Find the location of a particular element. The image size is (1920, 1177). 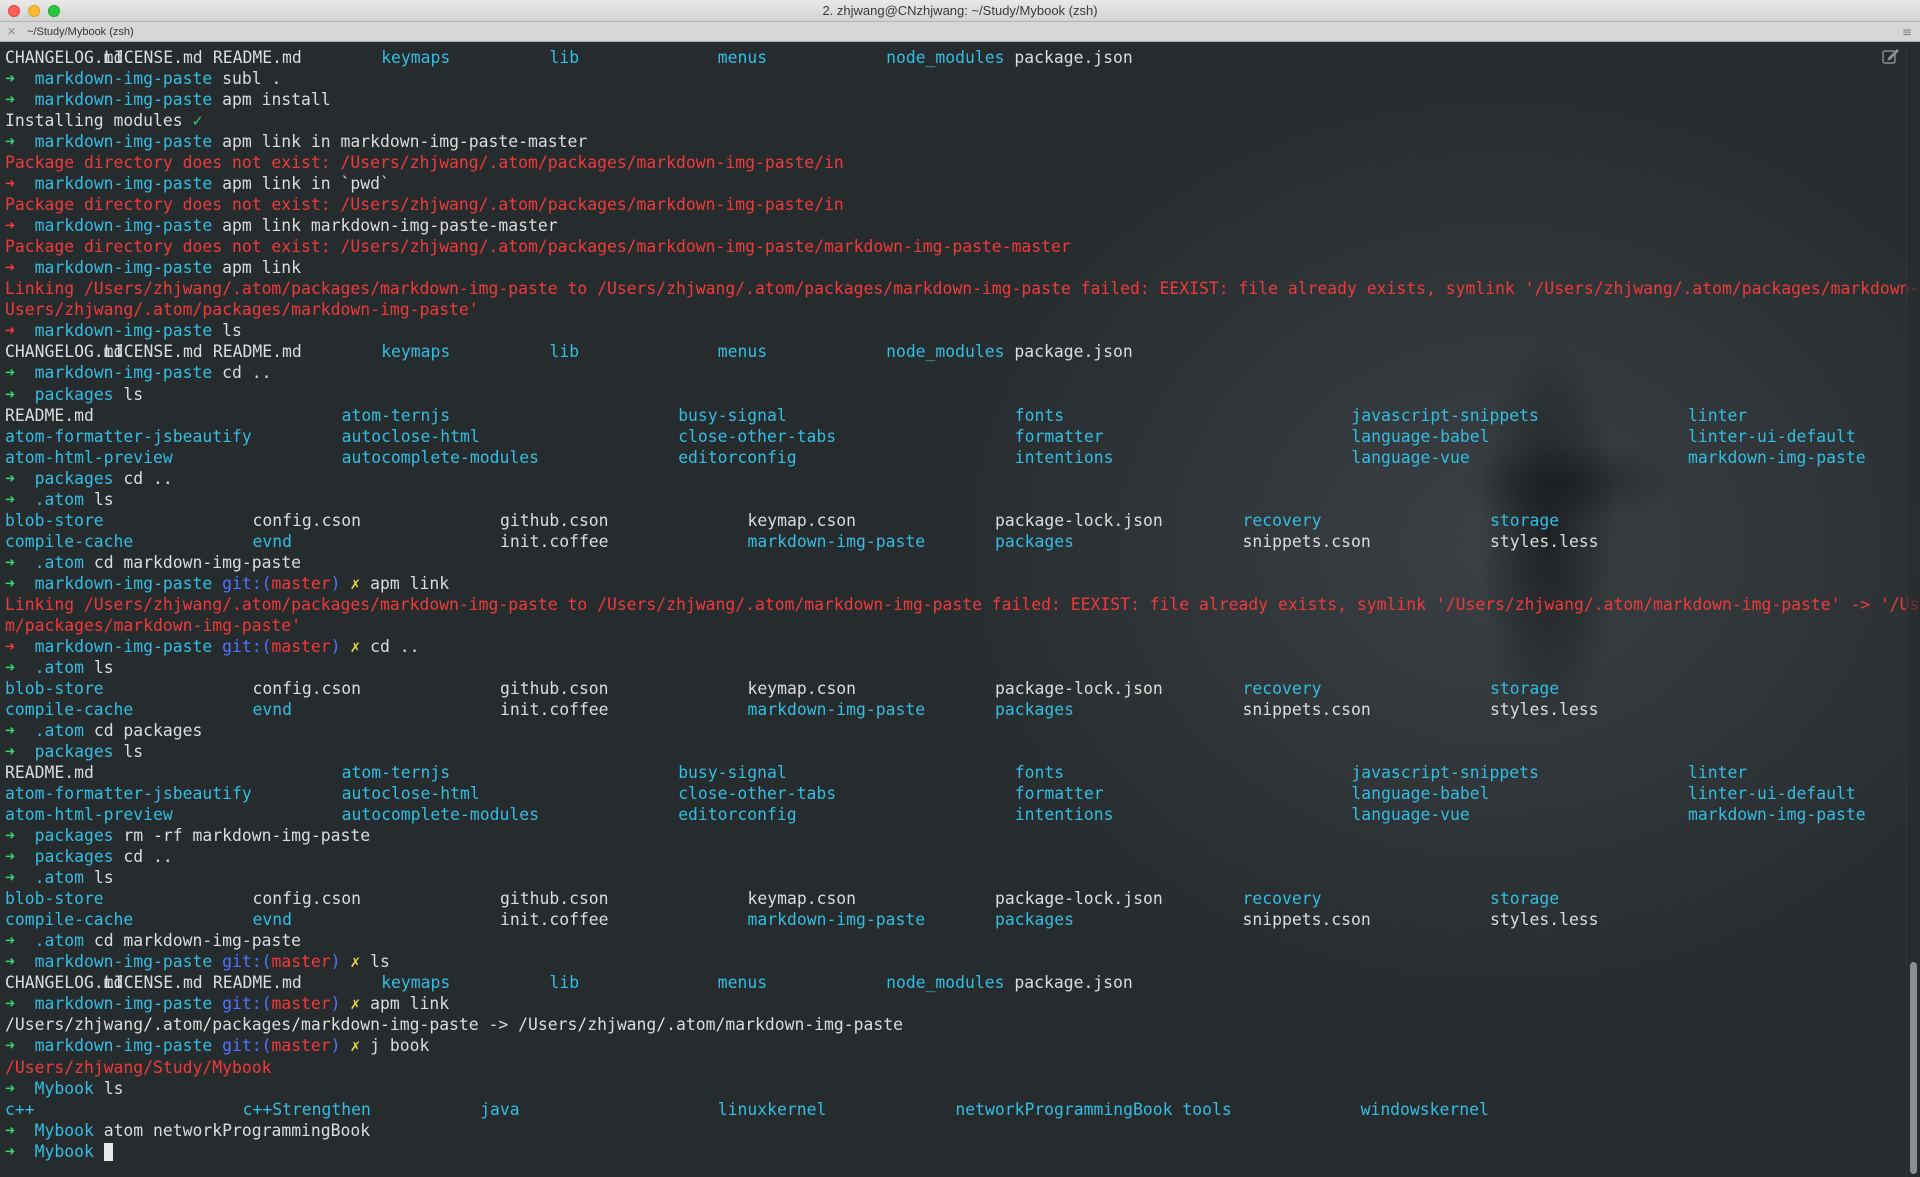

listing-entry: intentions is located at coordinates (1064, 815).